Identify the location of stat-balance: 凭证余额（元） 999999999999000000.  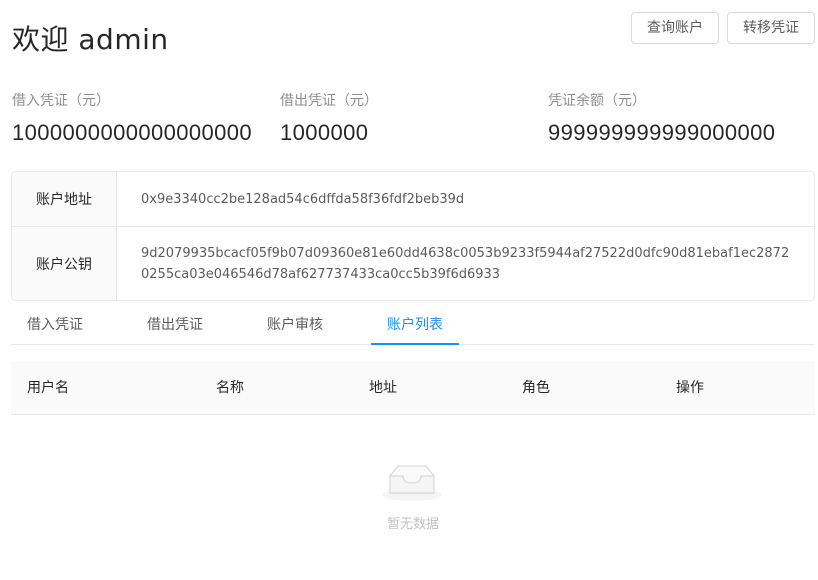
(661, 118).